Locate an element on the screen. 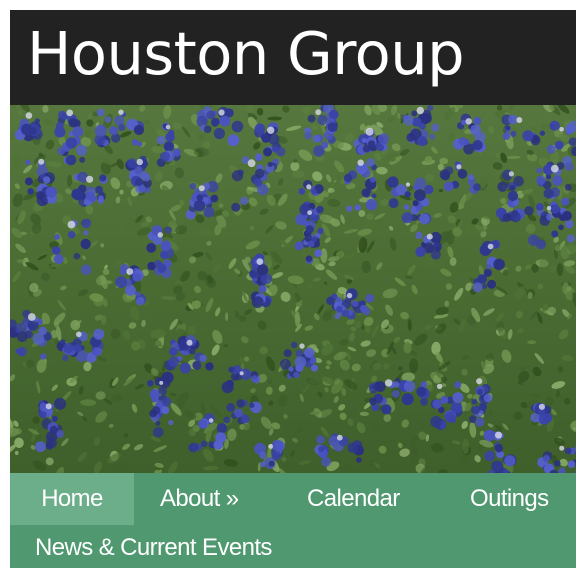 This screenshot has width=579, height=574. nav-item-outings: Outings is located at coordinates (509, 499).